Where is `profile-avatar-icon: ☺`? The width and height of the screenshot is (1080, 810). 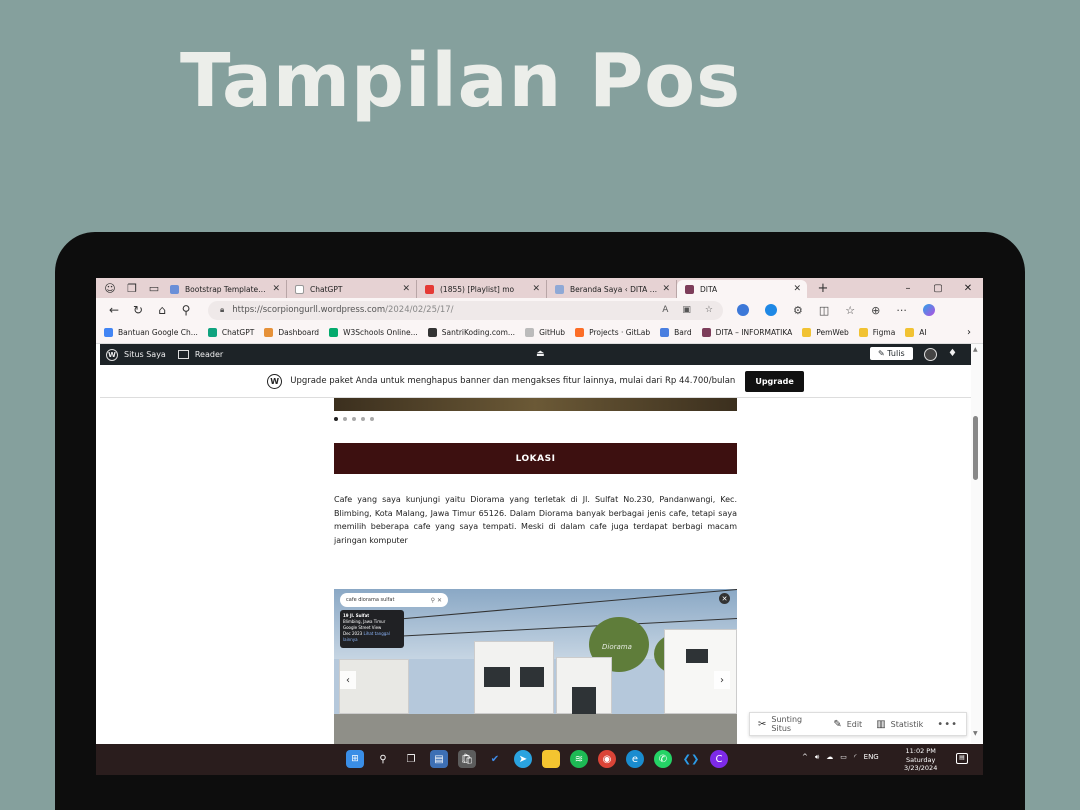
profile-avatar-icon: ☺ is located at coordinates (110, 288).